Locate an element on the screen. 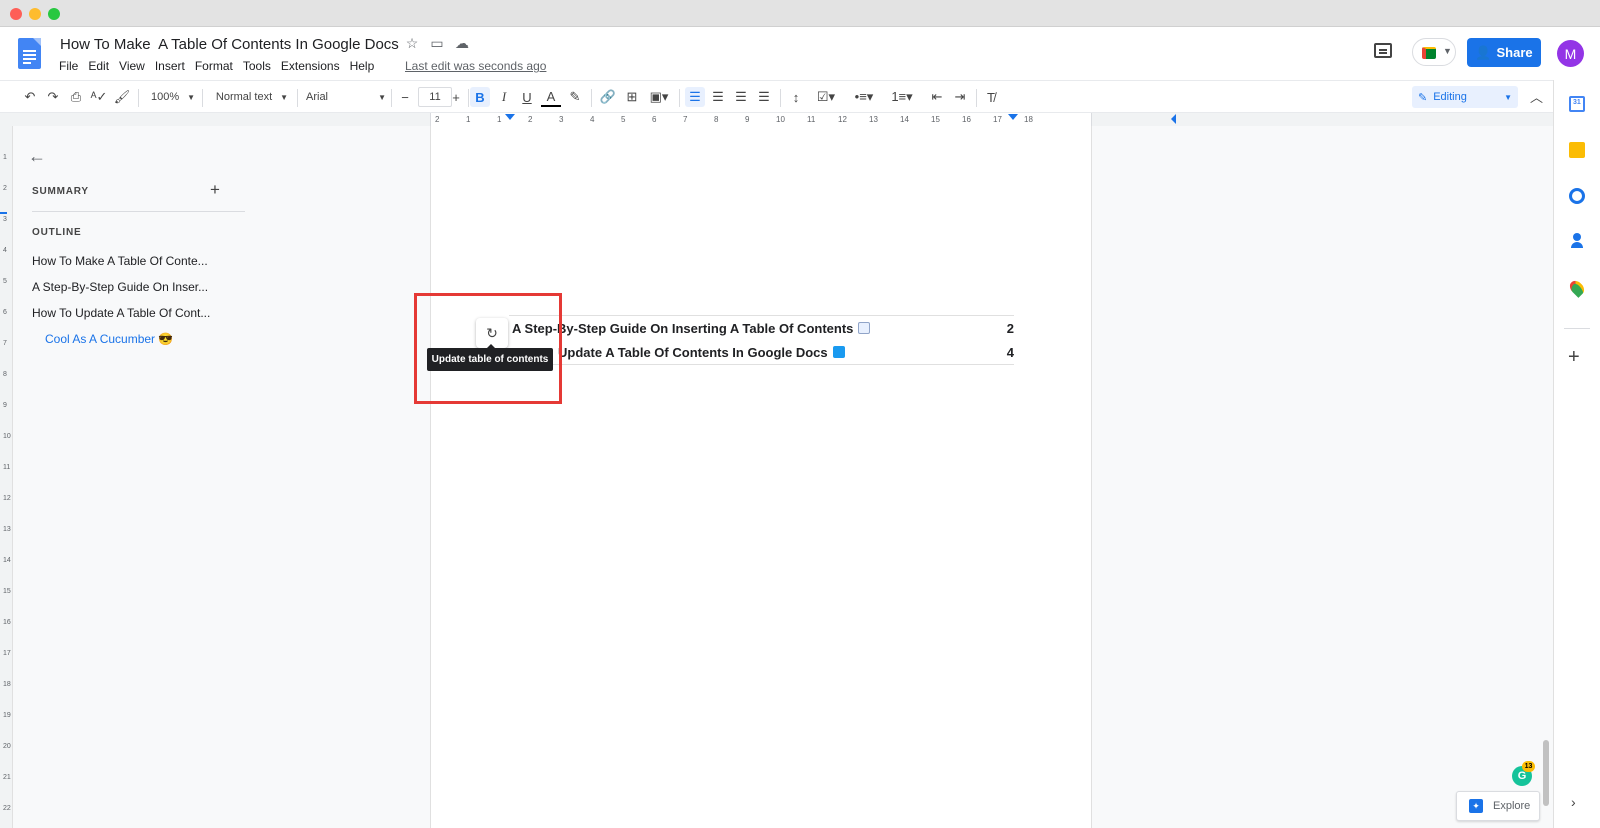 The image size is (1600, 828). vertical-scrollbar is located at coordinates (1546, 773).